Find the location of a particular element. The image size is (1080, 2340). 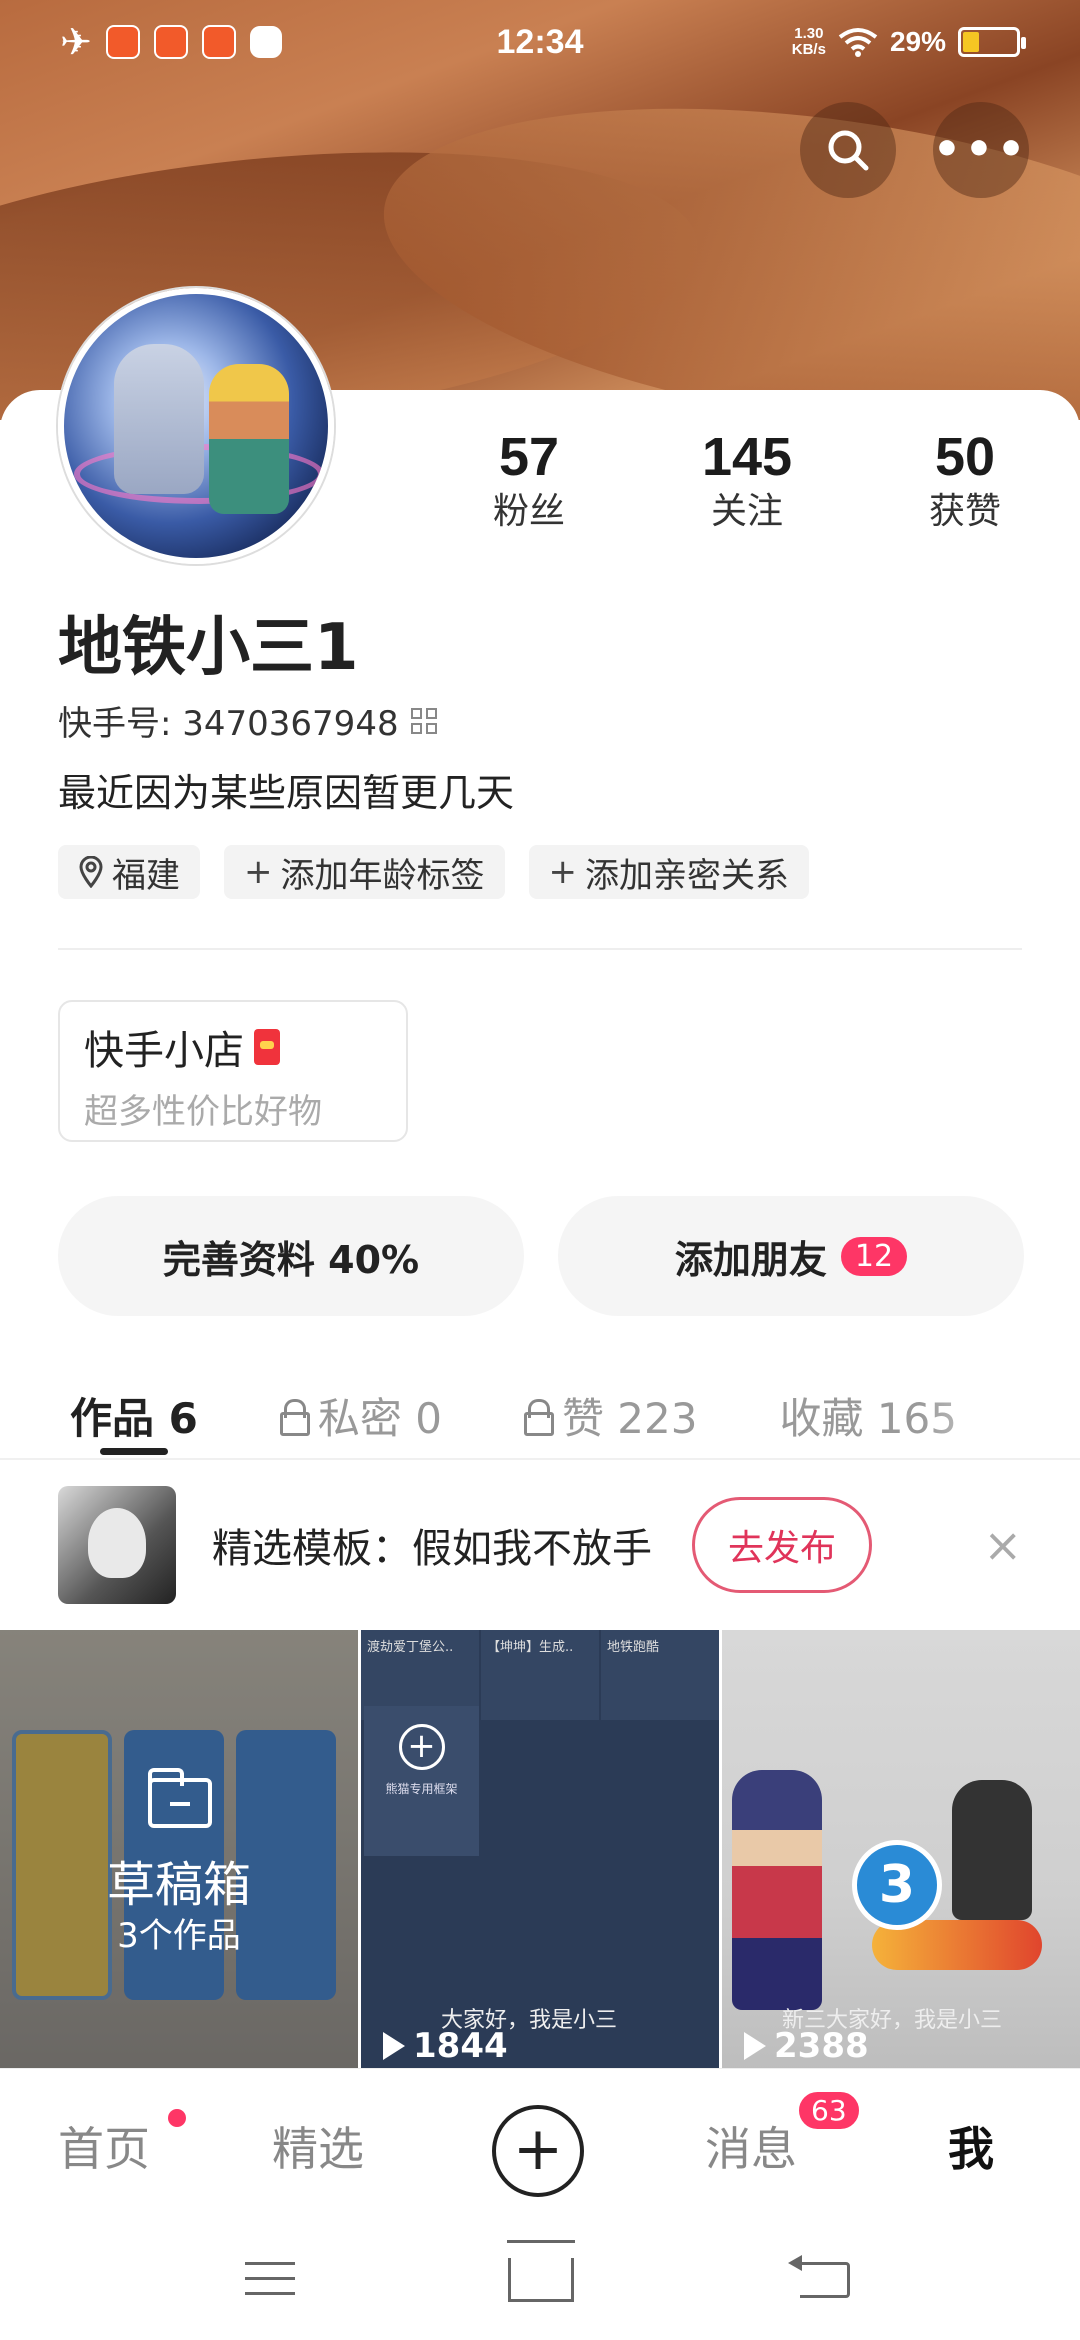

stat-fans: 57 粉丝 is located at coordinates (529, 480).